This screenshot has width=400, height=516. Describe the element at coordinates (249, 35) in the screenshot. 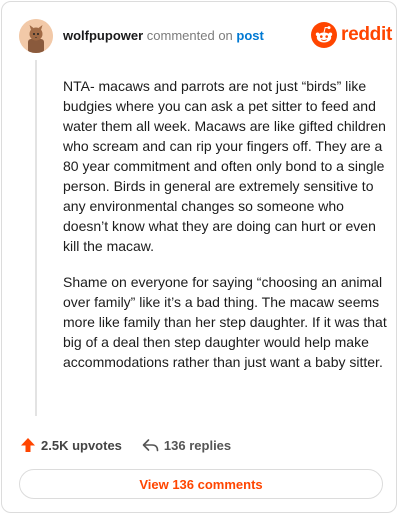

I see `post-link: post` at that location.